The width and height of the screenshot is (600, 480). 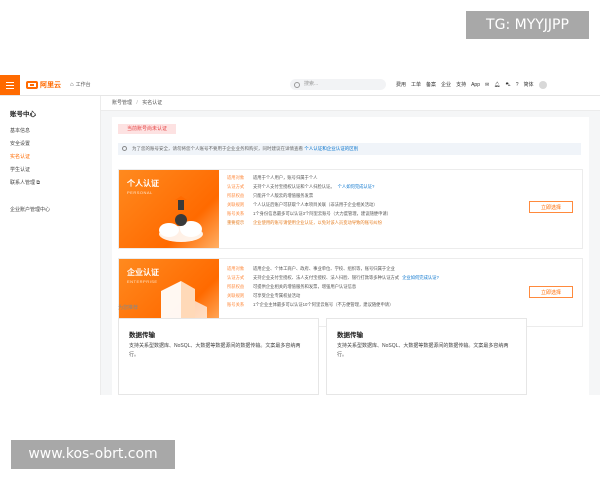 What do you see at coordinates (128, 308) in the screenshot?
I see `recommend-title: 为您推荐` at bounding box center [128, 308].